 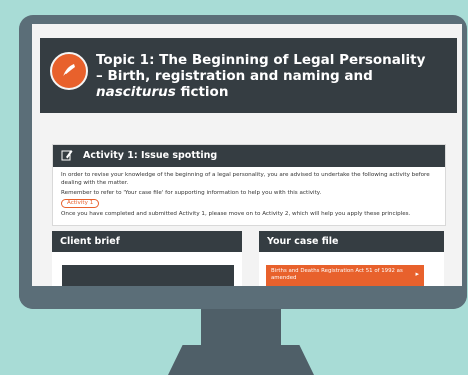 I want to click on monitor-stand, so click(x=241, y=360).